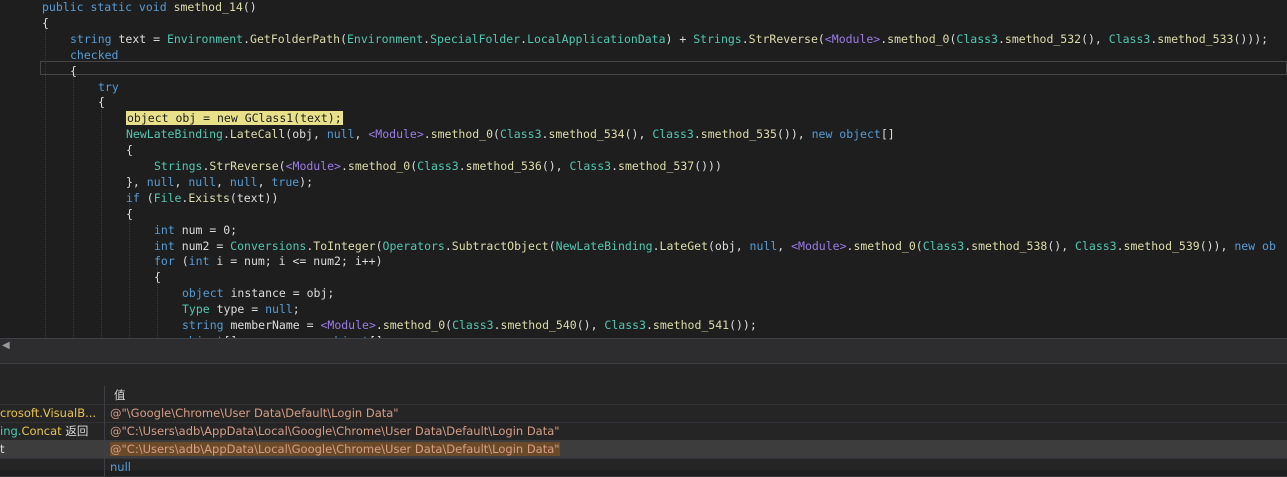  What do you see at coordinates (136, 181) in the screenshot?
I see `code-token: },` at bounding box center [136, 181].